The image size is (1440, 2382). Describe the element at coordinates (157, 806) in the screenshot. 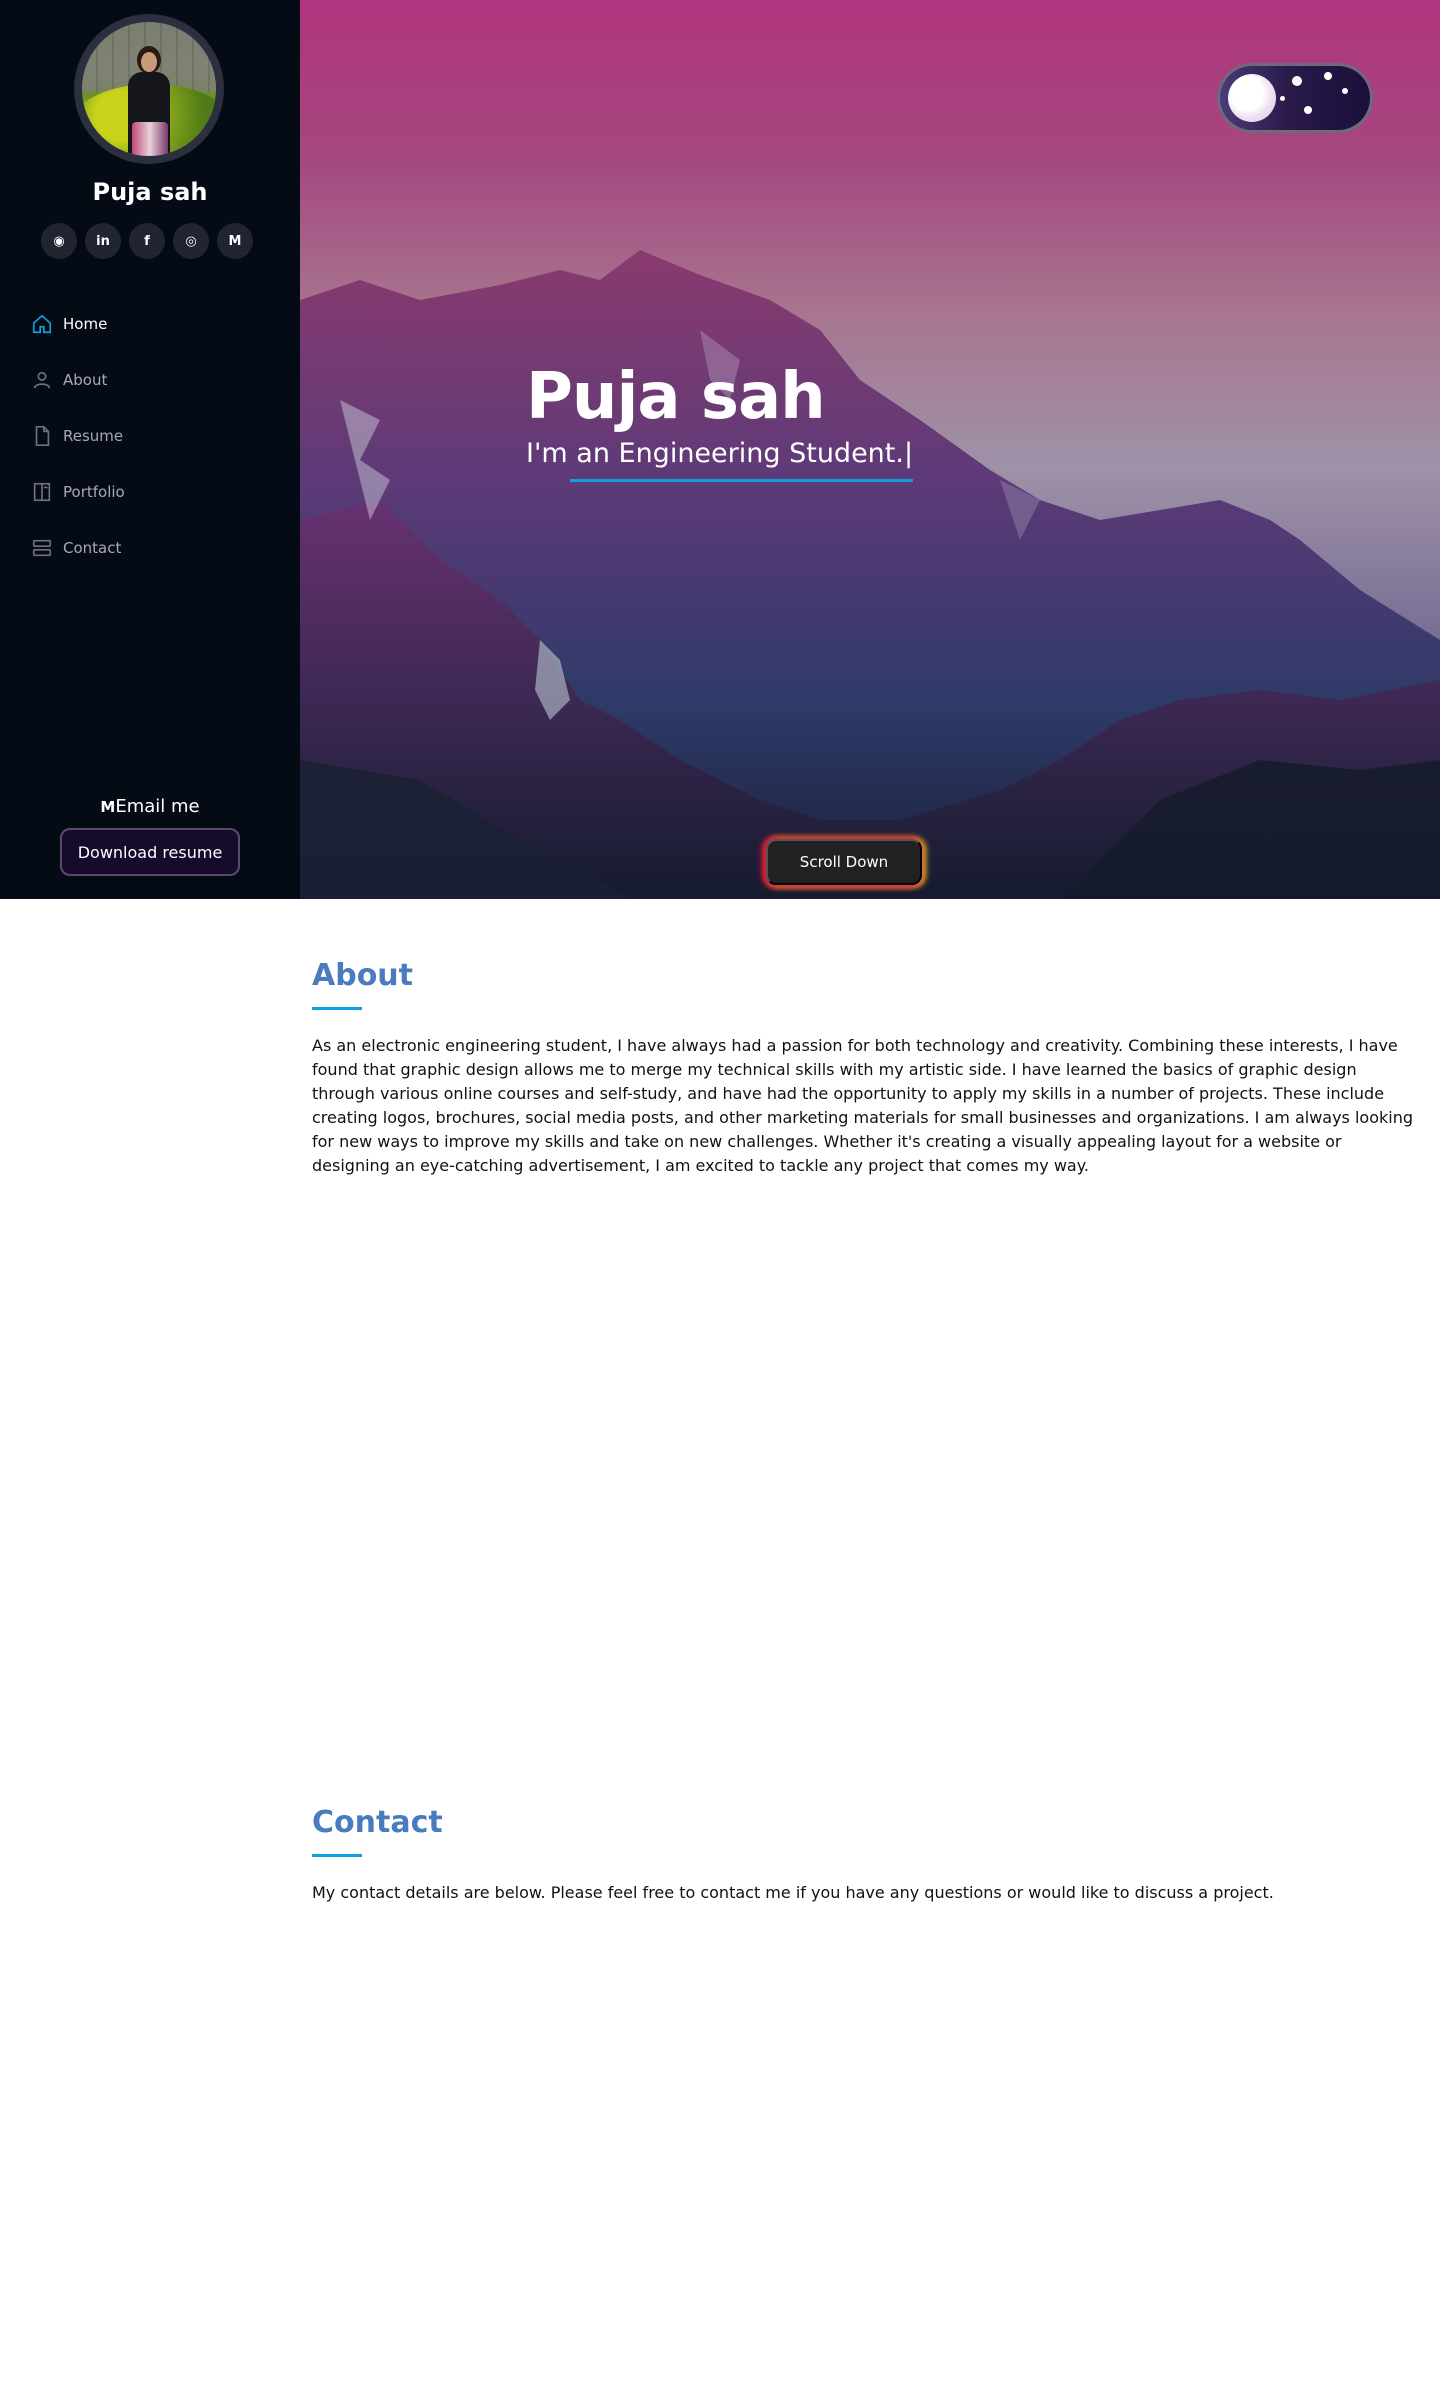

I see `email-me-label: Email me` at that location.